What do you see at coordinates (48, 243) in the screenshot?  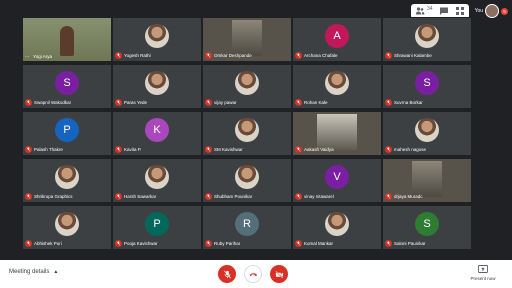 I see `participant-name: Abhishek Puri` at bounding box center [48, 243].